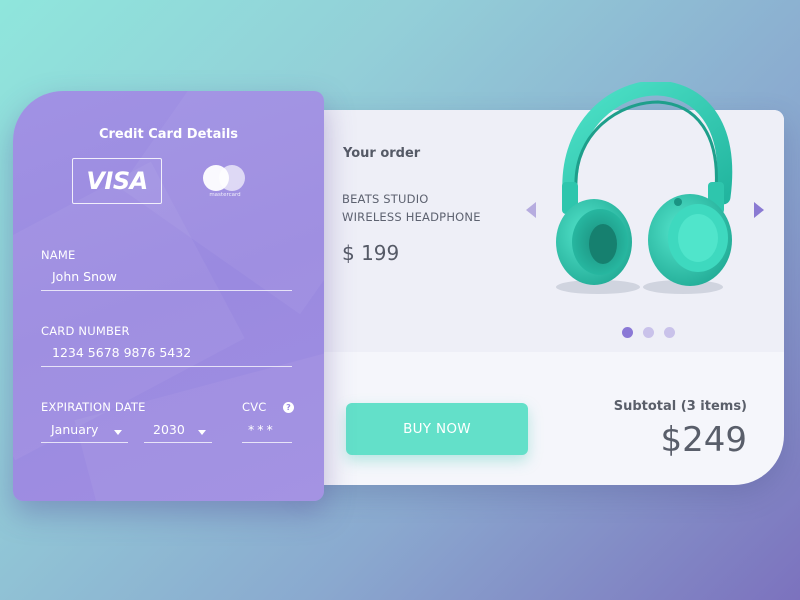 The width and height of the screenshot is (800, 600). I want to click on subtotal-label: Subtotal (3 items), so click(680, 406).